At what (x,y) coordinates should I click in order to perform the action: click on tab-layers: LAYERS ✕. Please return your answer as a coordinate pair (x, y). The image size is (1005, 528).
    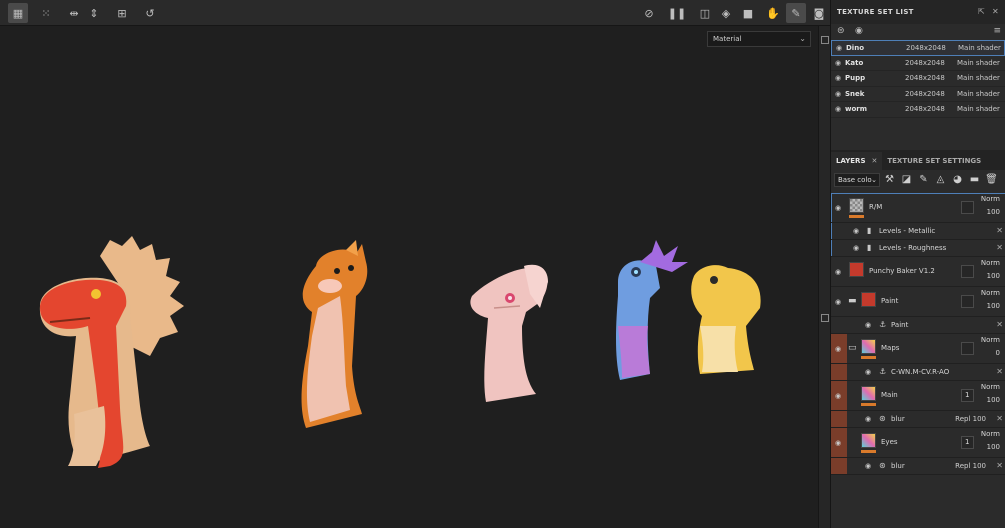
    Looking at the image, I should click on (857, 161).